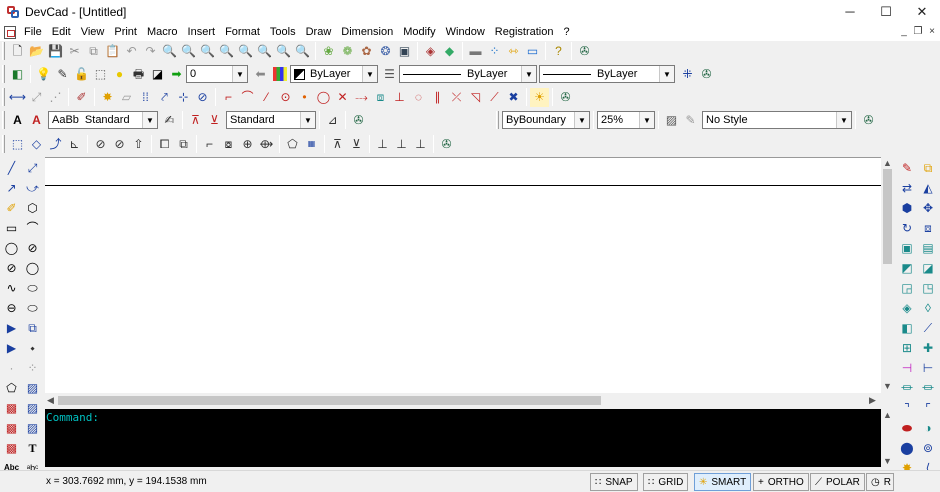  I want to click on dim-linear-icon: ⊼, so click(337, 144).